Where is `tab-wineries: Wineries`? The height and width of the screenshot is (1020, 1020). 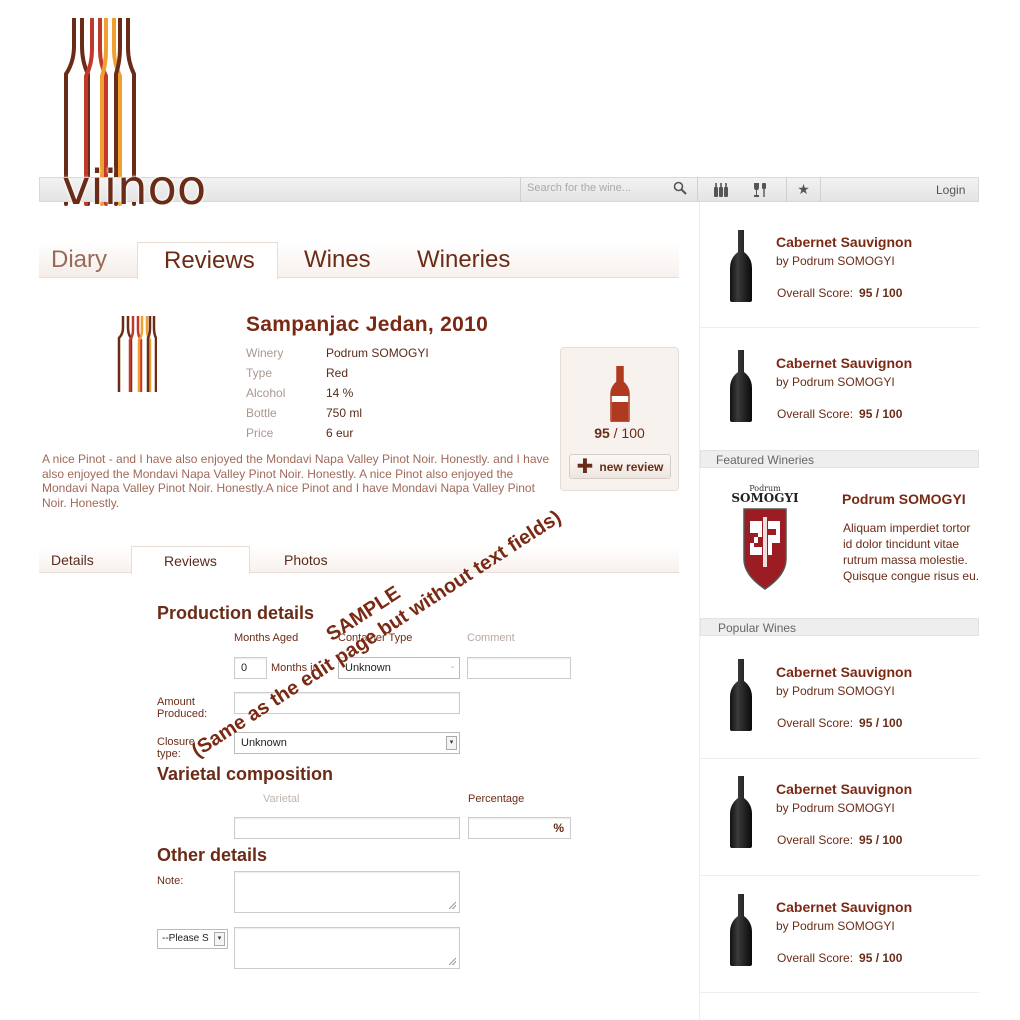 tab-wineries: Wineries is located at coordinates (538, 260).